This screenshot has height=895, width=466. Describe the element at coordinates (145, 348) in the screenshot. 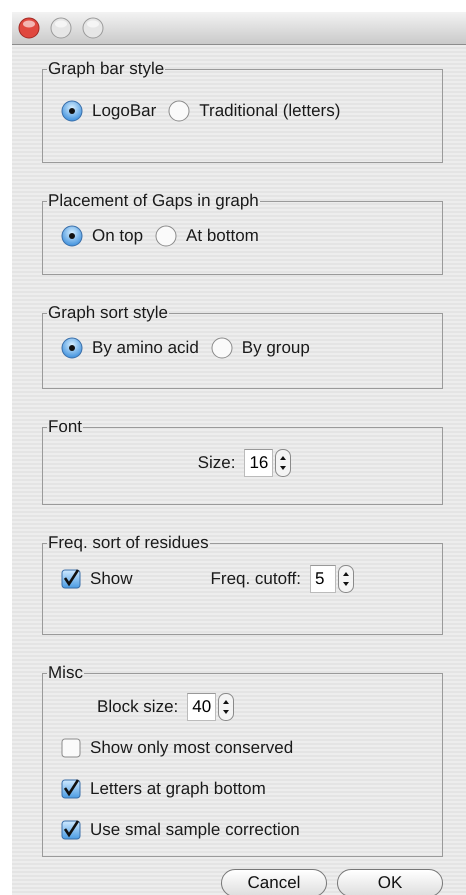

I see `radio-label: By amino acid` at that location.